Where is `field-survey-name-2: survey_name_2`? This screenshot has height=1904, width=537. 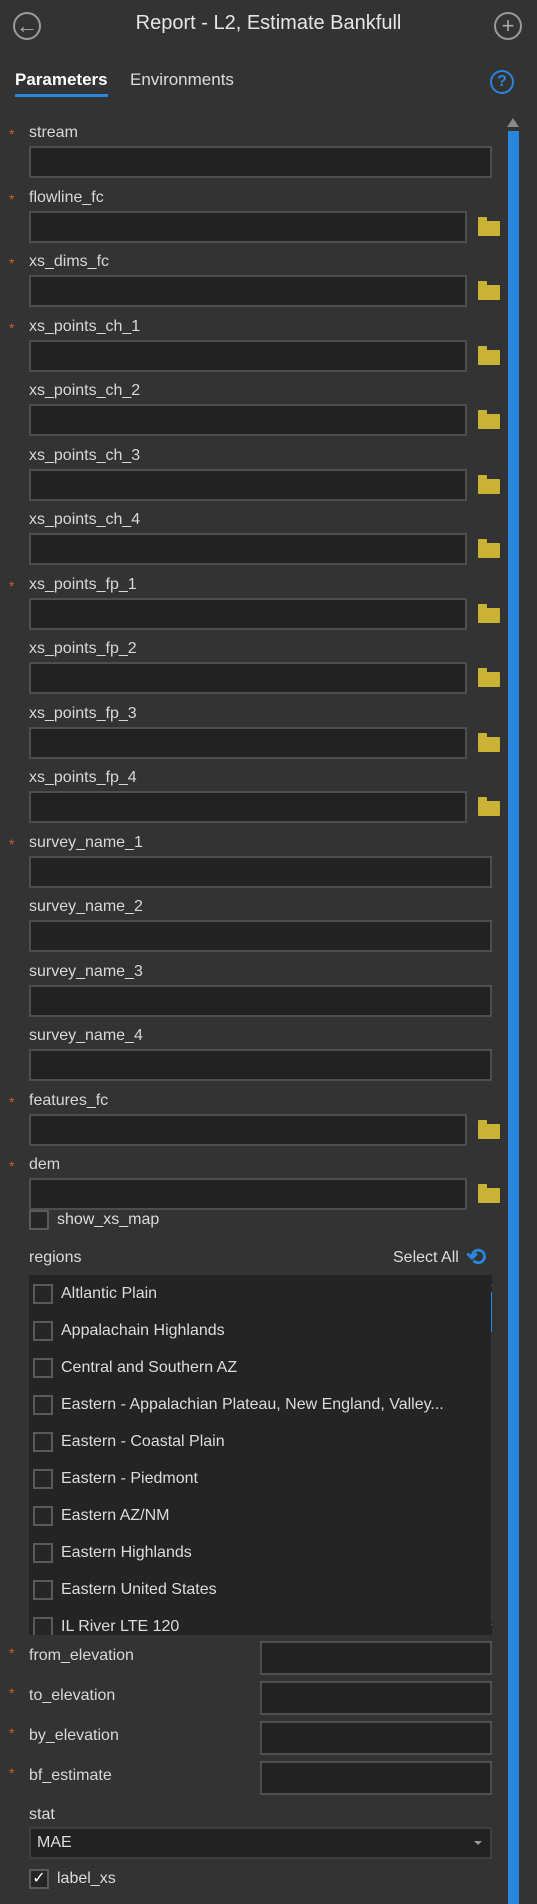
field-survey-name-2: survey_name_2 is located at coordinates (252, 930).